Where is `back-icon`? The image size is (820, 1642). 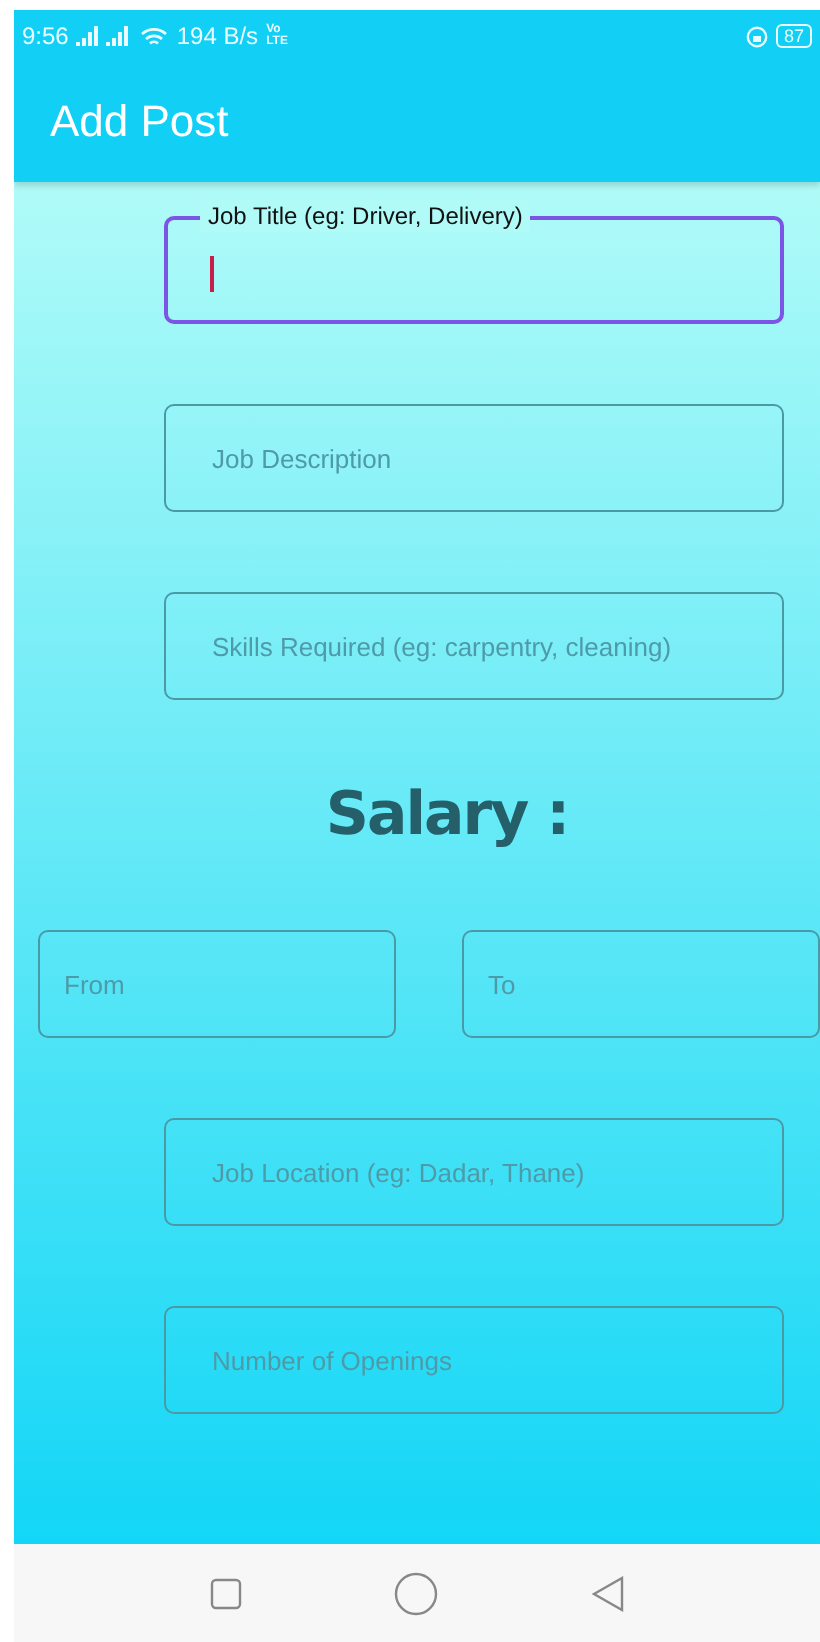
back-icon is located at coordinates (607, 1593).